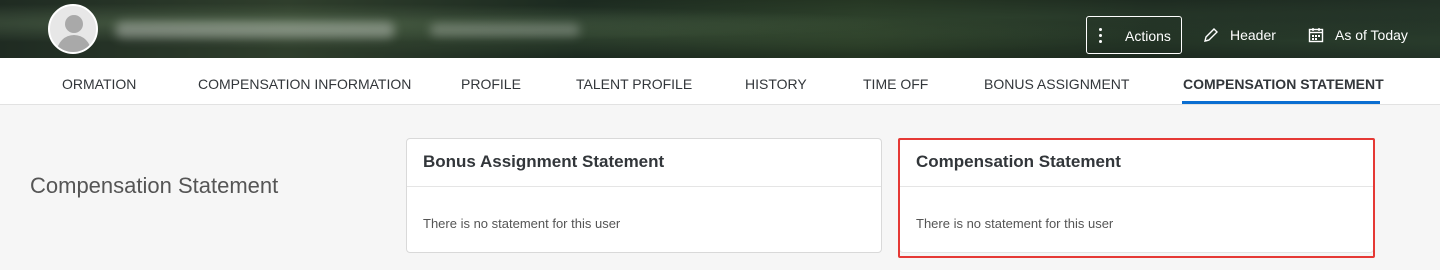  I want to click on tab-information: ORMATION, so click(99, 84).